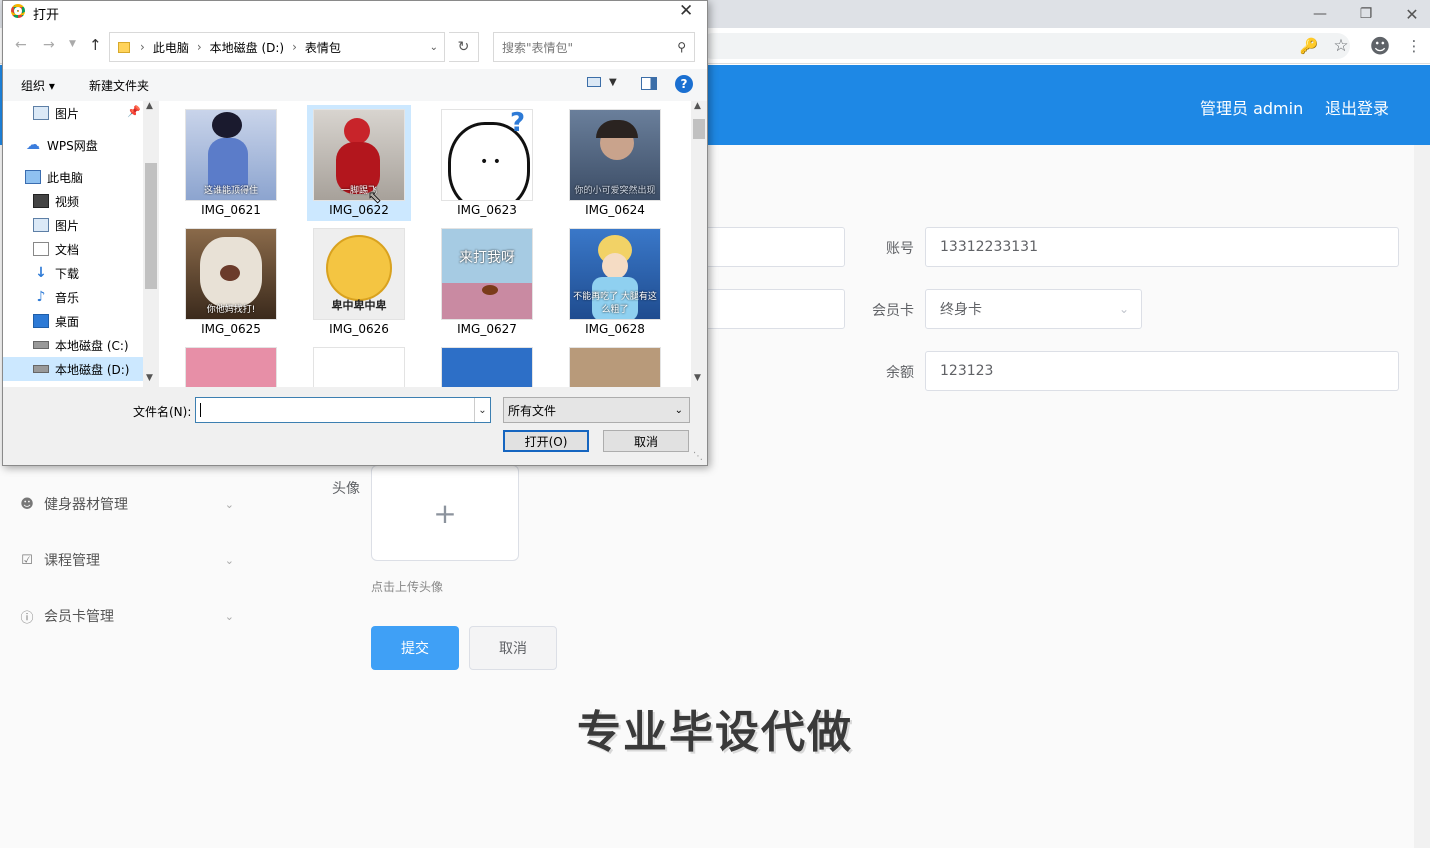 Image resolution: width=1430 pixels, height=848 pixels. Describe the element at coordinates (487, 163) in the screenshot. I see `file-item: • • ? IMG_0623` at that location.